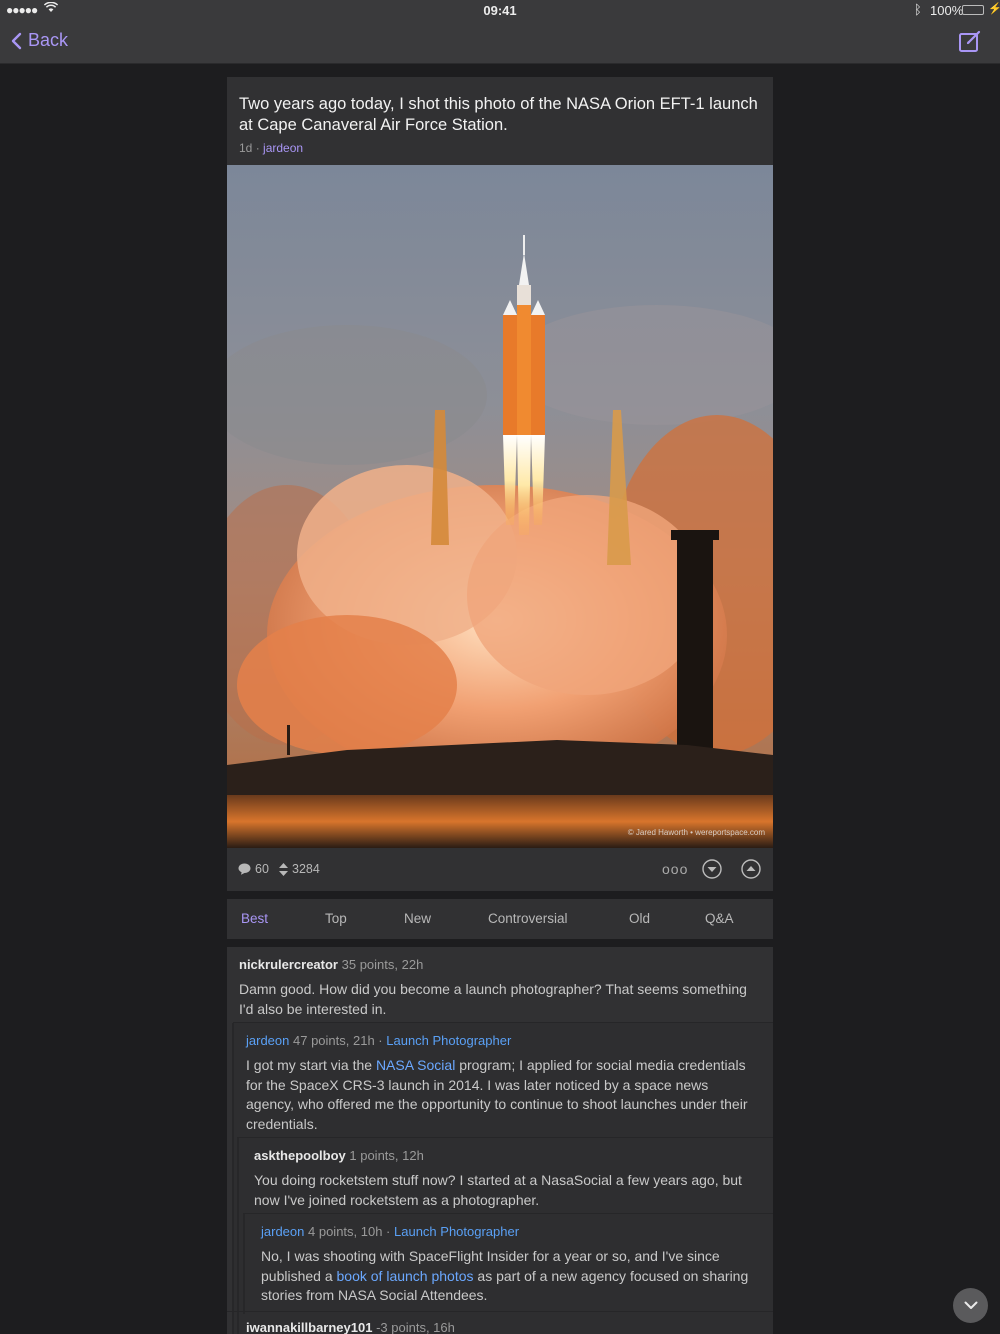 The height and width of the screenshot is (1334, 1000). I want to click on tab-qa: Q&A, so click(719, 918).